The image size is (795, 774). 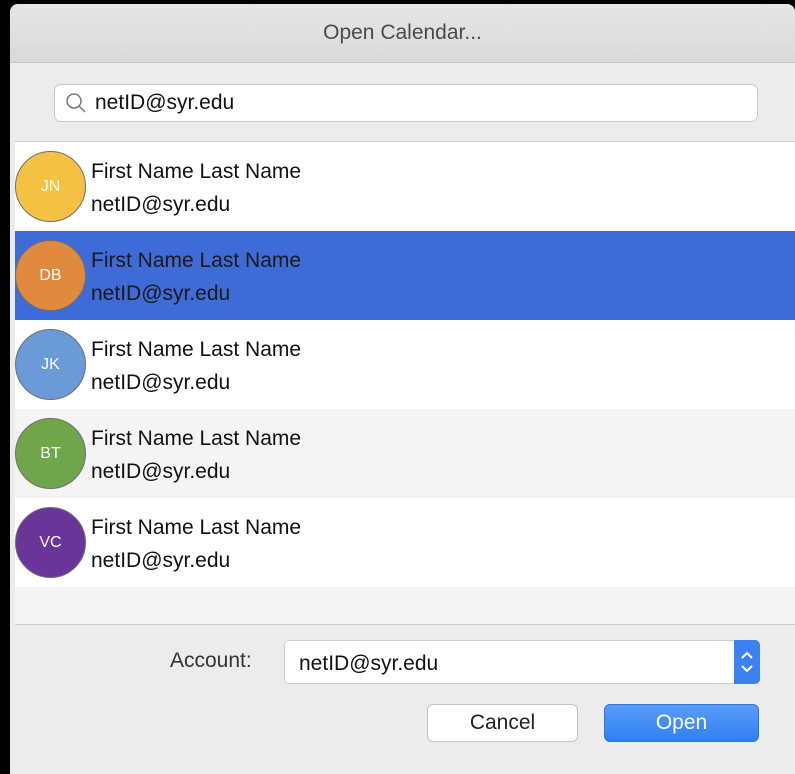 I want to click on select-stepper, so click(x=747, y=662).